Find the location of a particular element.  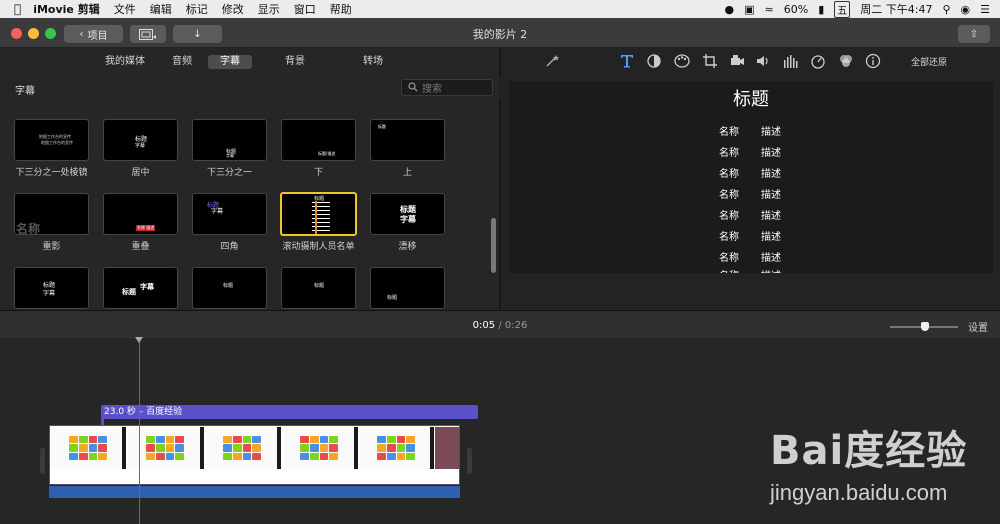

battery-percent: 60% is located at coordinates (796, 9).